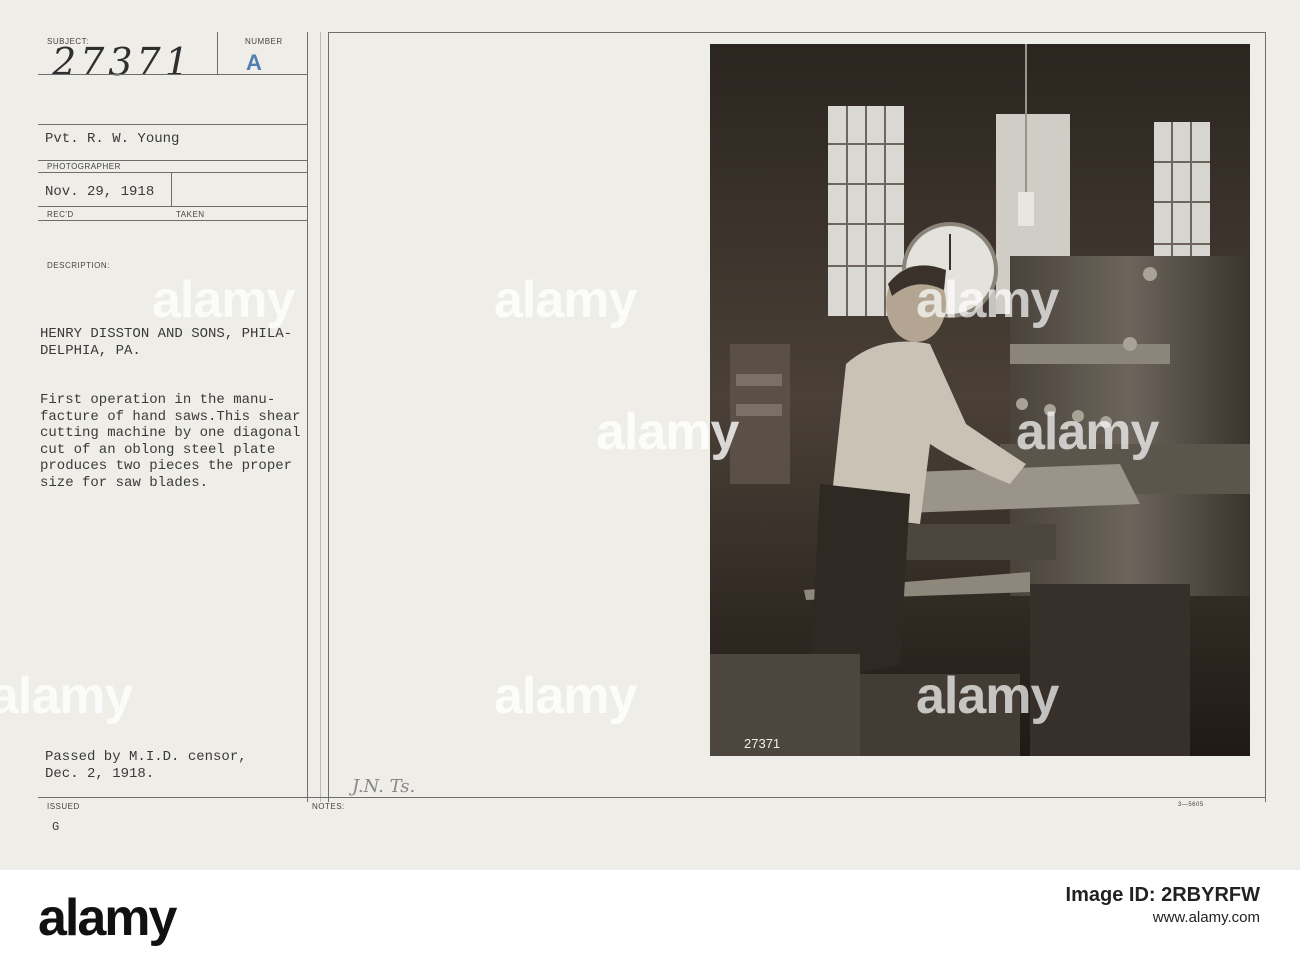 Image resolution: width=1300 pixels, height=963 pixels. What do you see at coordinates (190, 214) in the screenshot?
I see `taken-label: TAKEN` at bounding box center [190, 214].